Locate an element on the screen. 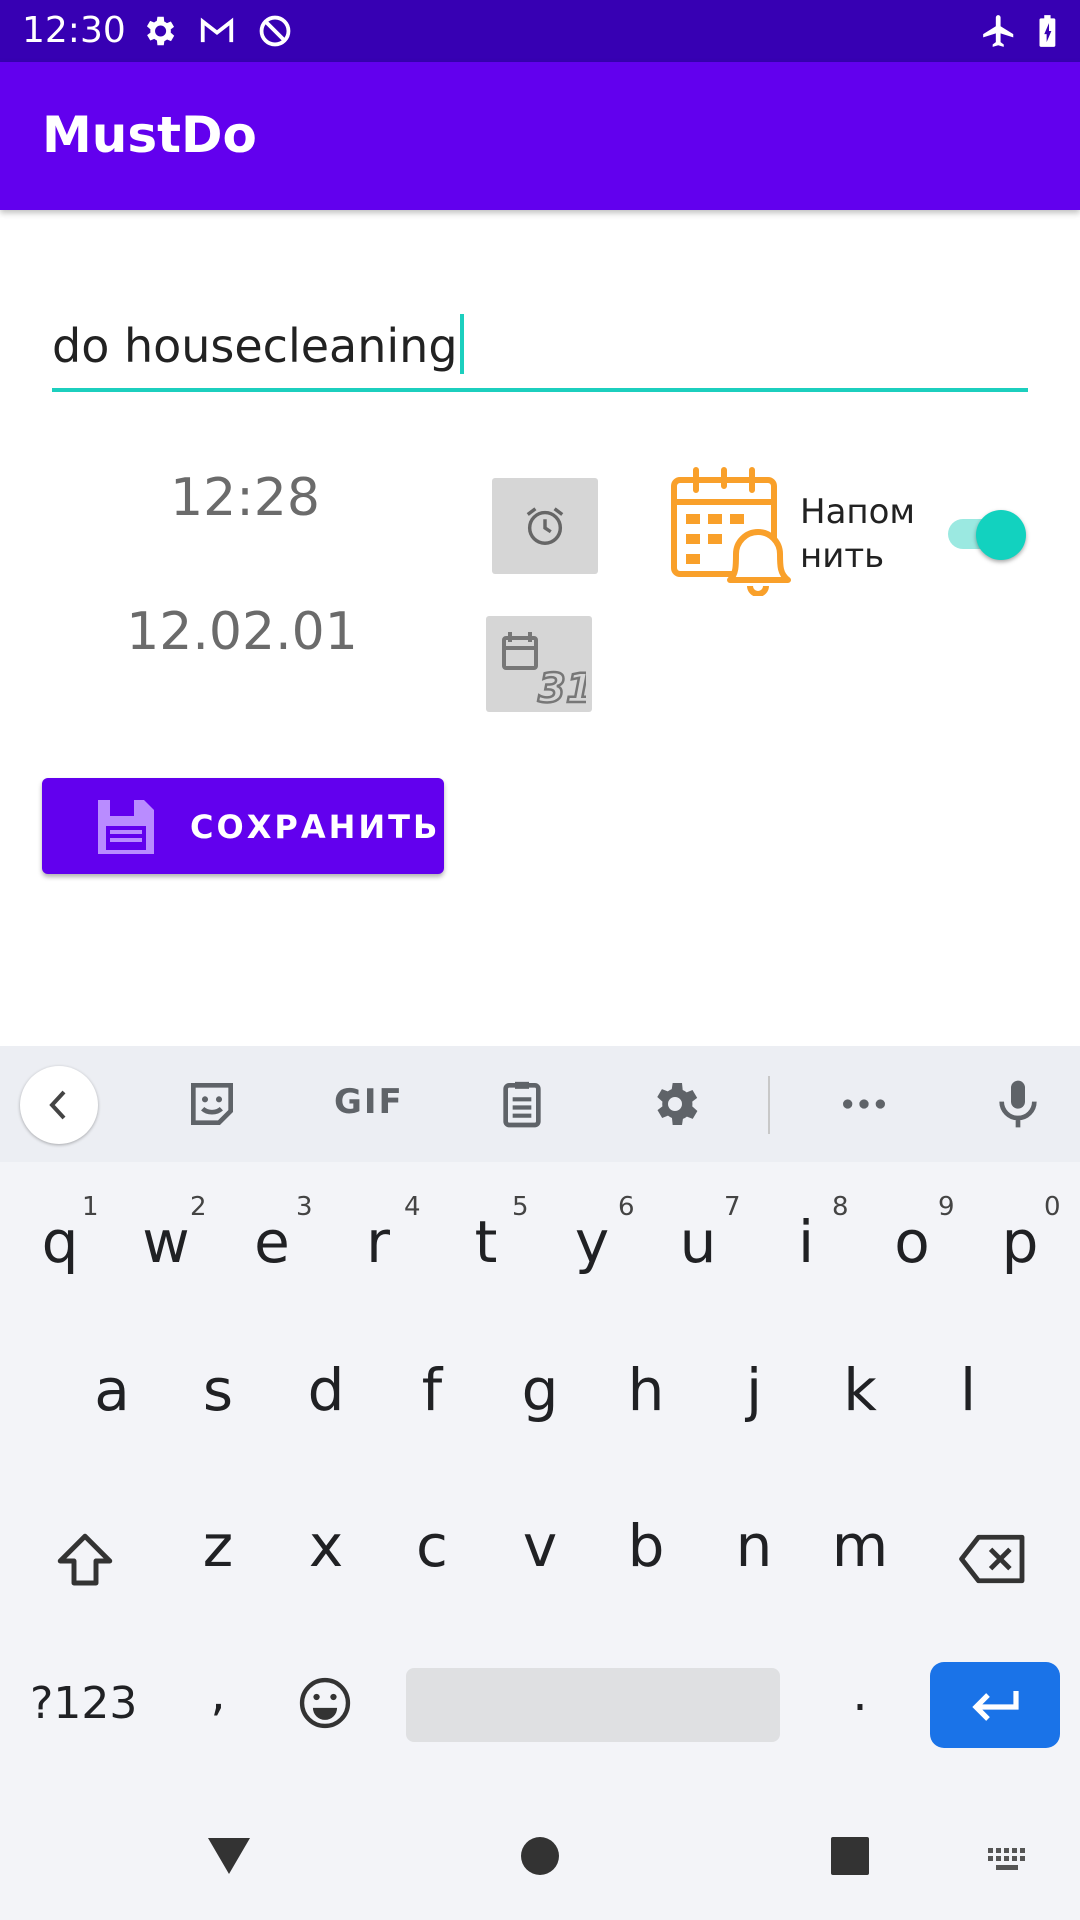  toolbar-divider is located at coordinates (769, 1105).